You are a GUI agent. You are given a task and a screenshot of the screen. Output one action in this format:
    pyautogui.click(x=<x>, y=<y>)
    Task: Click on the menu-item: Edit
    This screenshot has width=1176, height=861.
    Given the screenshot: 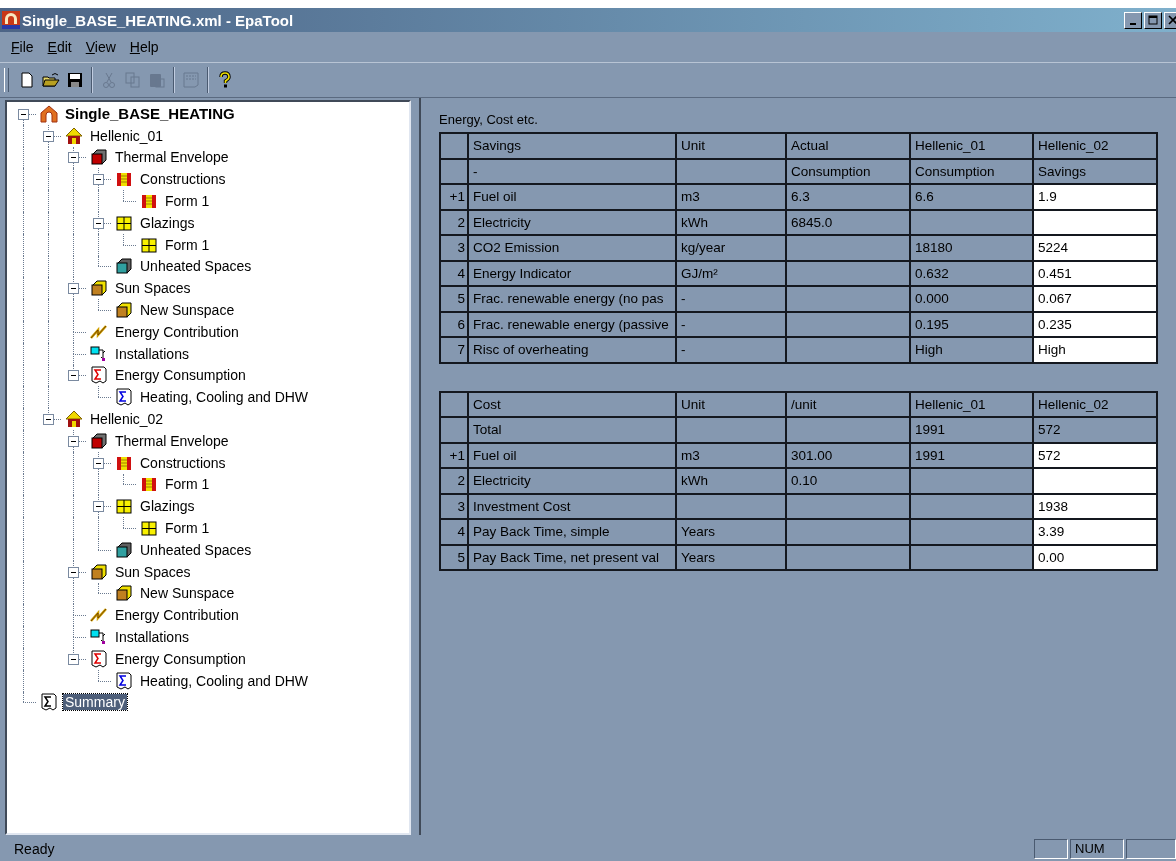 What is the action you would take?
    pyautogui.click(x=59, y=47)
    